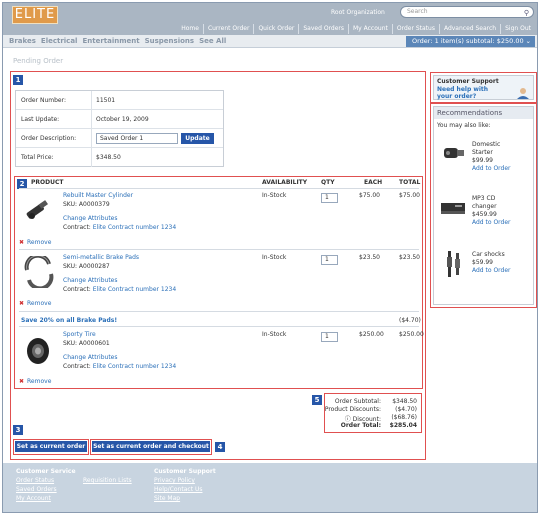  What do you see at coordinates (101, 257) in the screenshot?
I see `product-name-link: Semi-metallic Brake Pads` at bounding box center [101, 257].